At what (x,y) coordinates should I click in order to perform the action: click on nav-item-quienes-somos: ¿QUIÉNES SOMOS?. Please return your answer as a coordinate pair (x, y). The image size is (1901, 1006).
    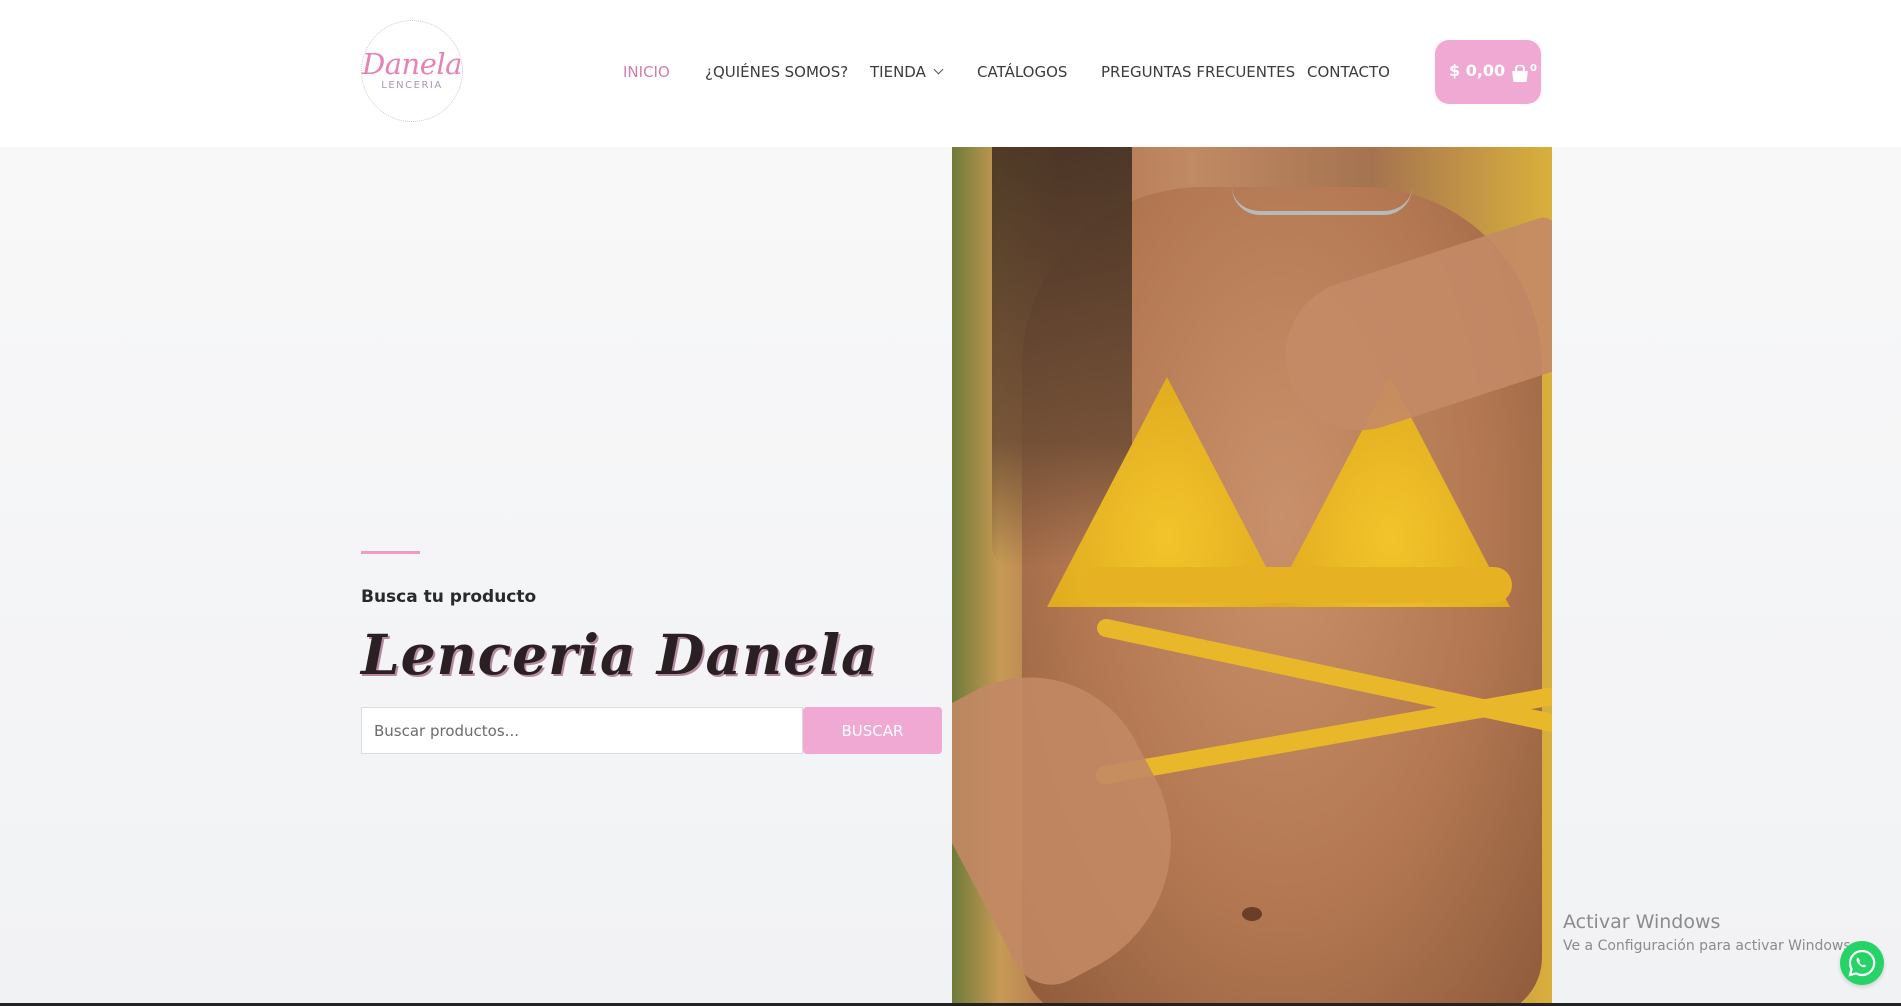
    Looking at the image, I should click on (776, 72).